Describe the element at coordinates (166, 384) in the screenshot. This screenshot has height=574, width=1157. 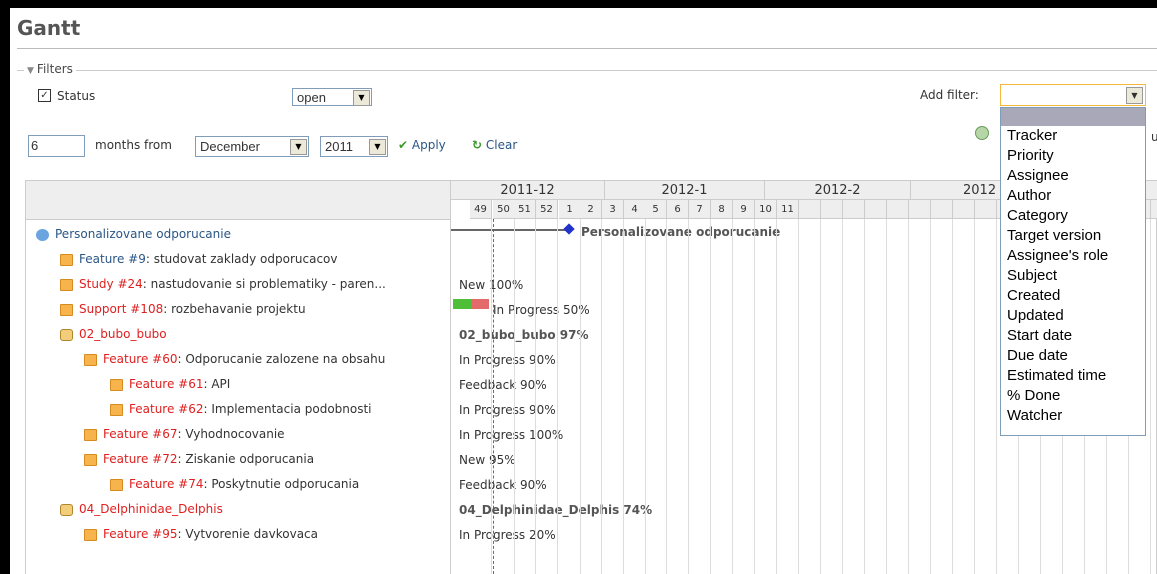
I see `issue-link: Feature #61` at that location.